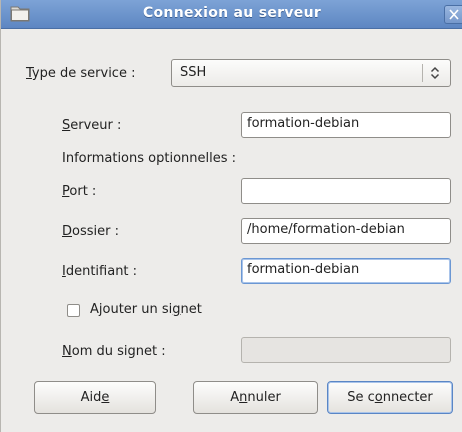  Describe the element at coordinates (346, 350) in the screenshot. I see `bookmark-name-input` at that location.